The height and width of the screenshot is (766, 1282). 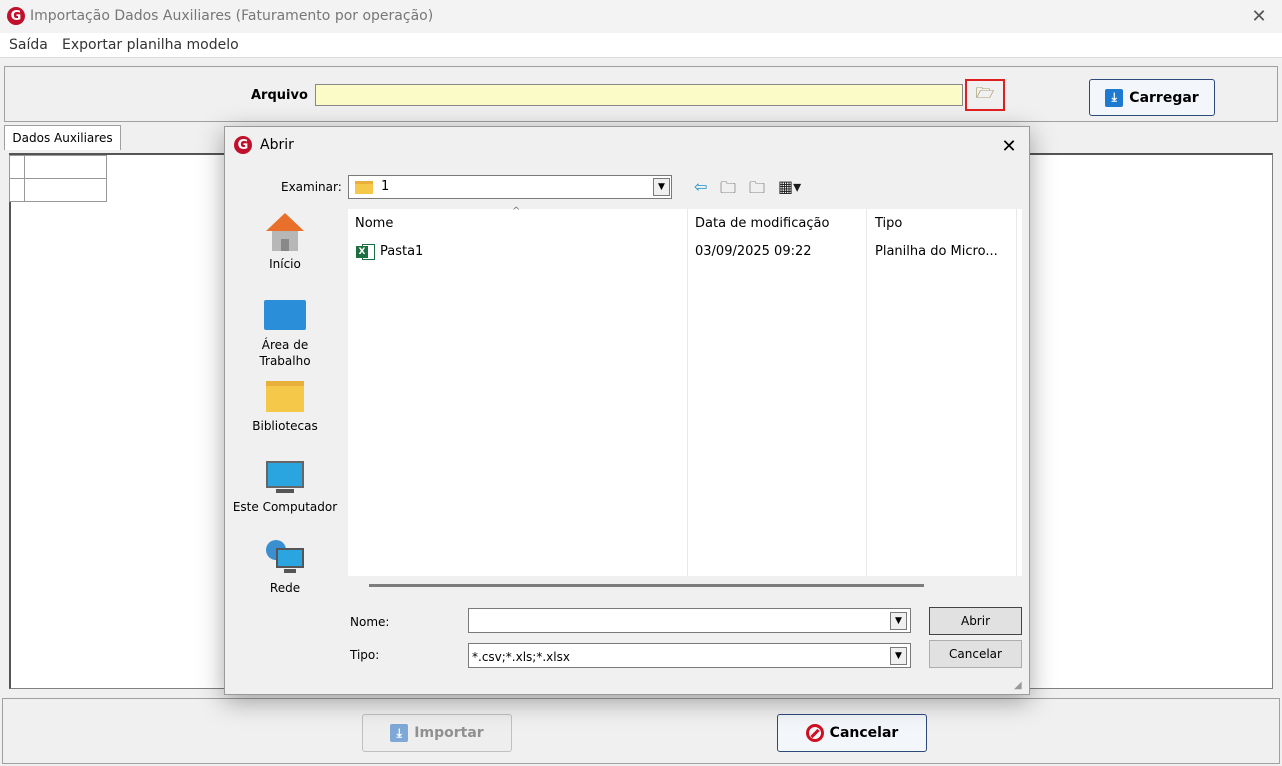 I want to click on dialog-close-button: ✕, so click(x=1009, y=146).